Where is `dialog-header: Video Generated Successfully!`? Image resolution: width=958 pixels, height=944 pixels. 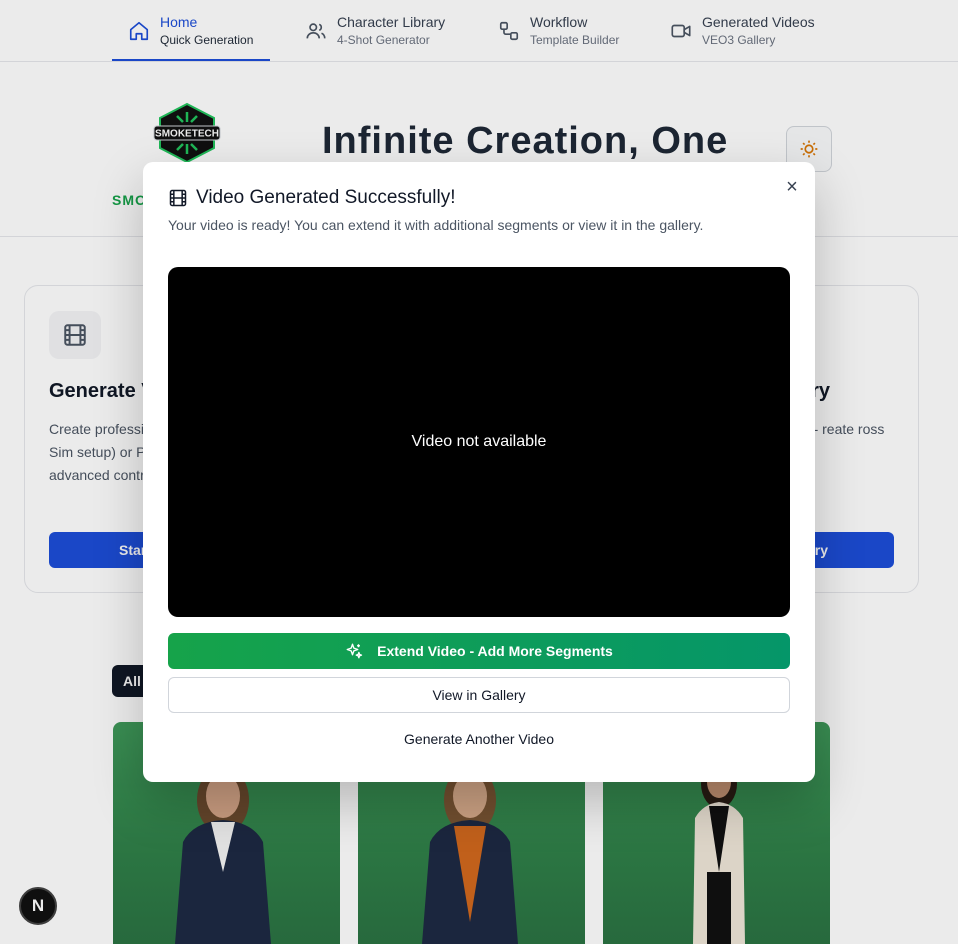 dialog-header: Video Generated Successfully! is located at coordinates (311, 198).